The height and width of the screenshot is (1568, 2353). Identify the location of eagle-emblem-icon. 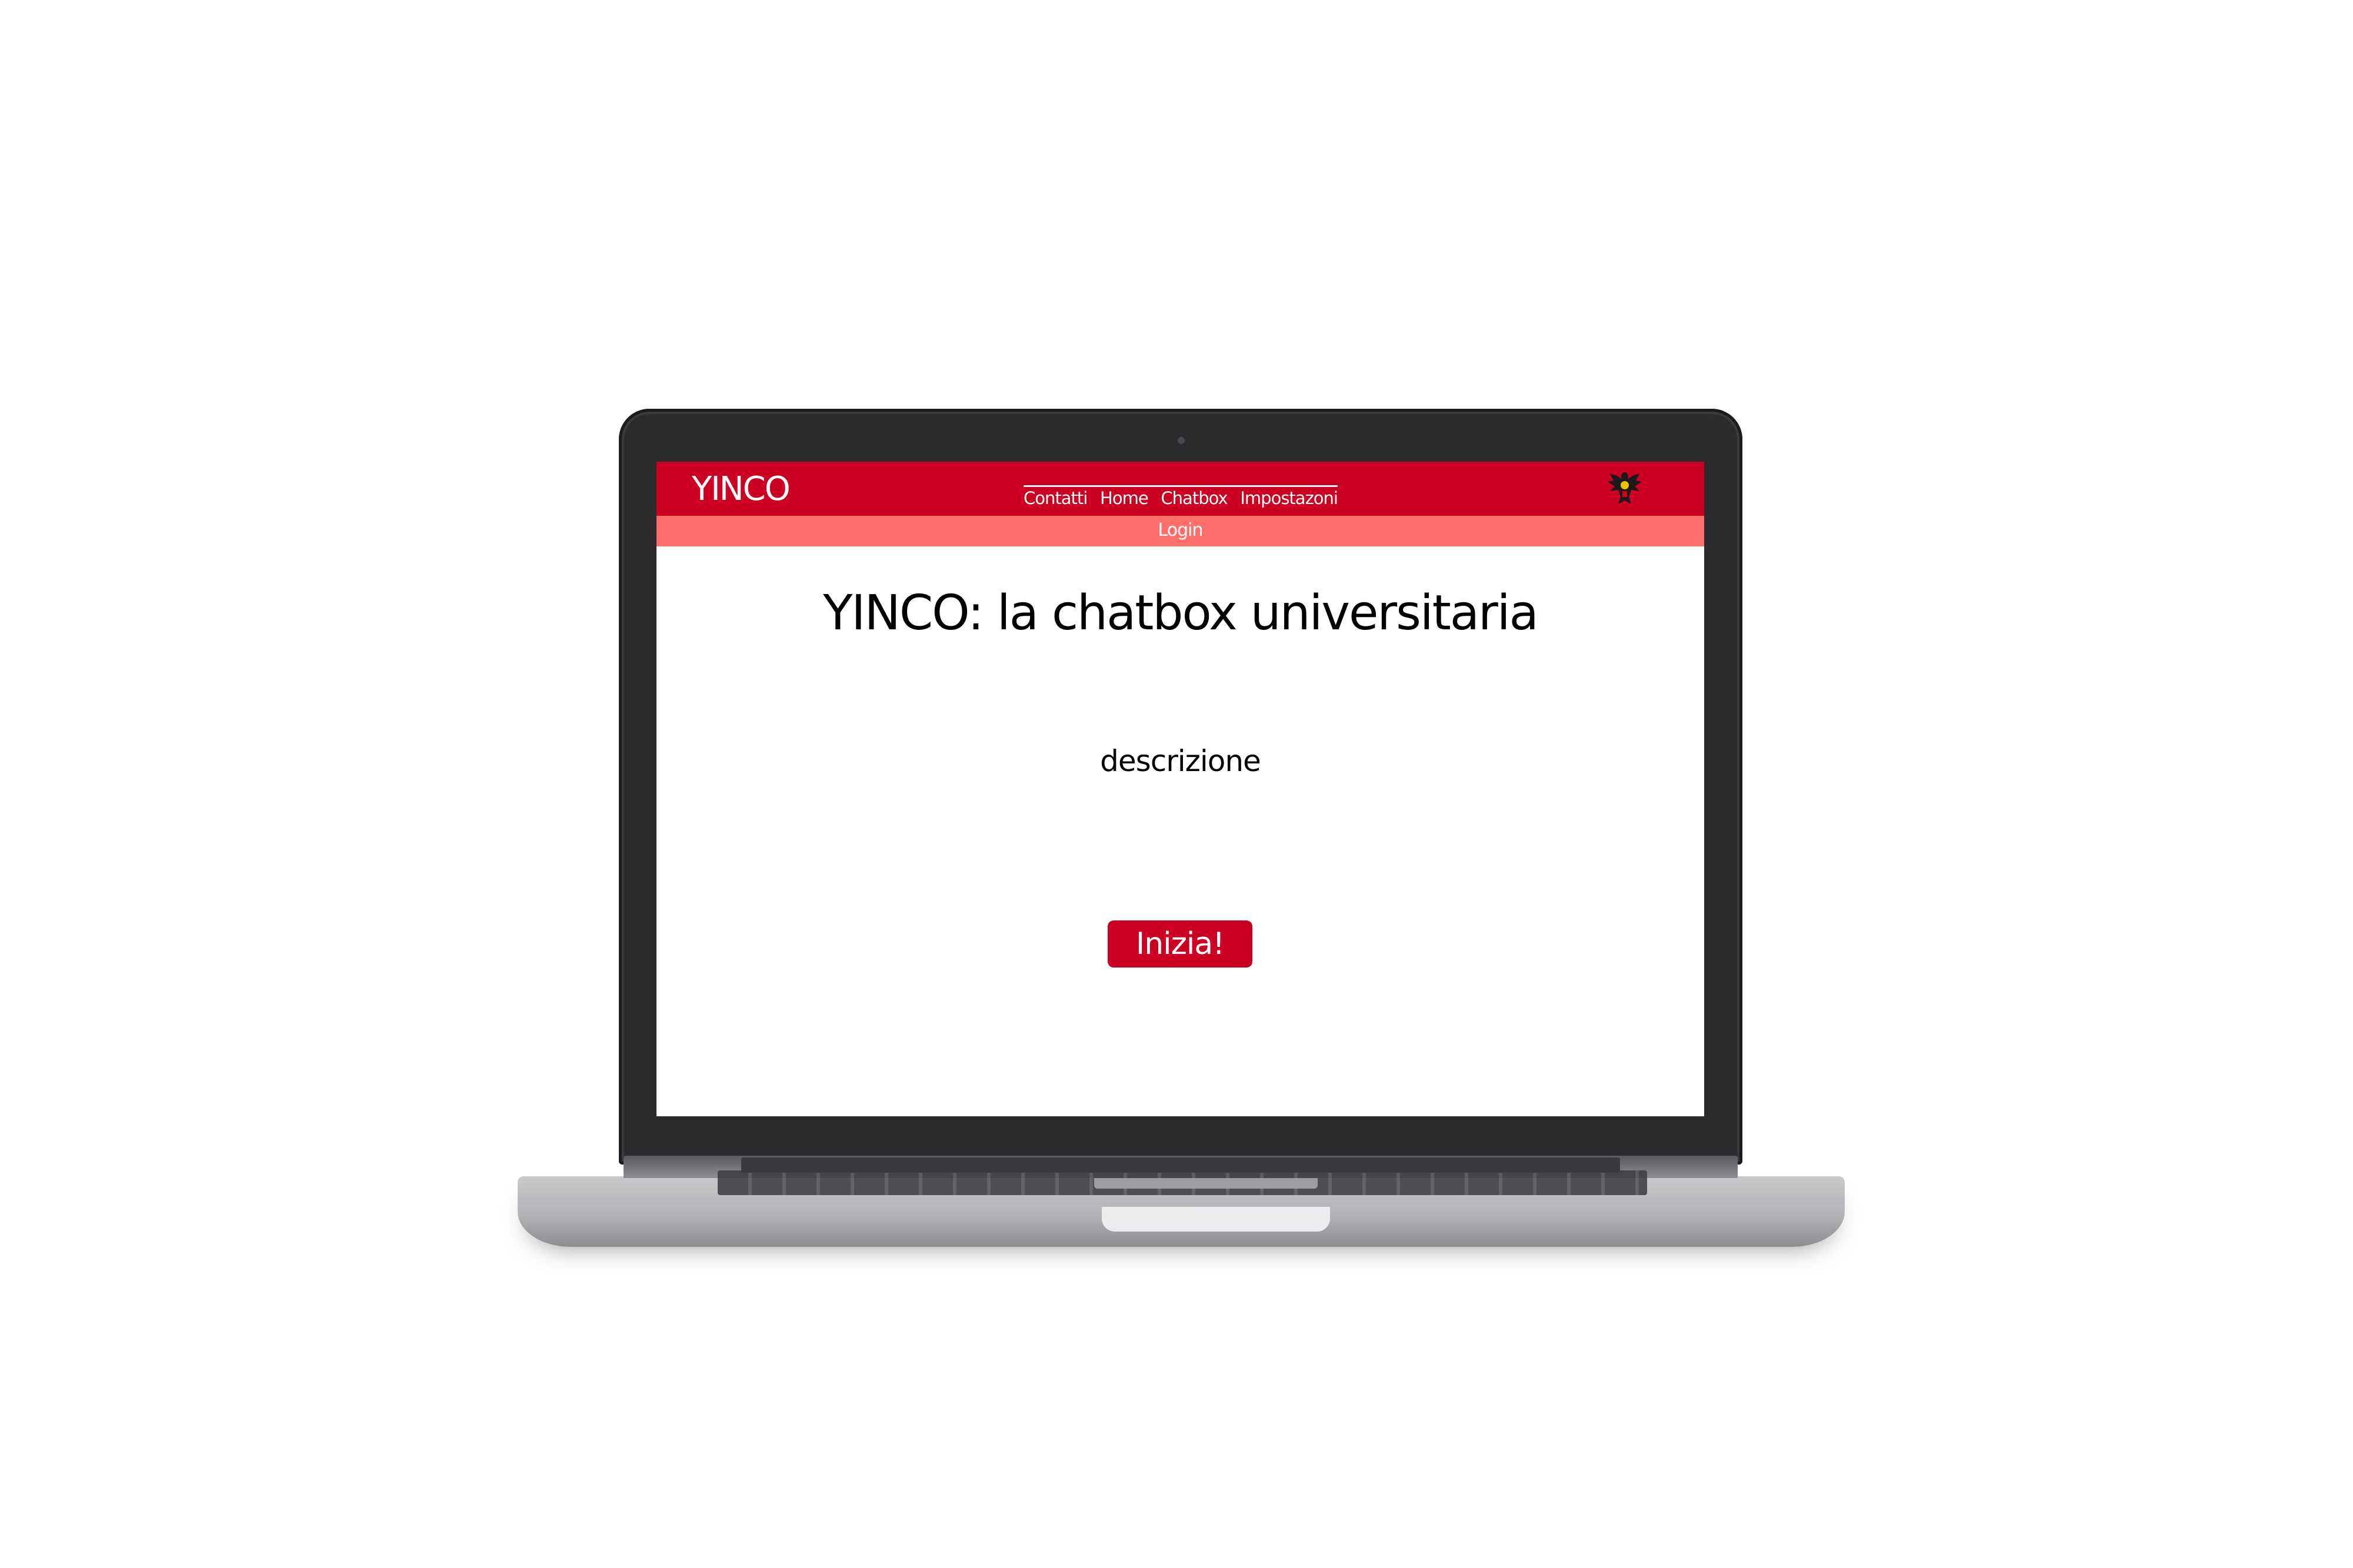
(1625, 488).